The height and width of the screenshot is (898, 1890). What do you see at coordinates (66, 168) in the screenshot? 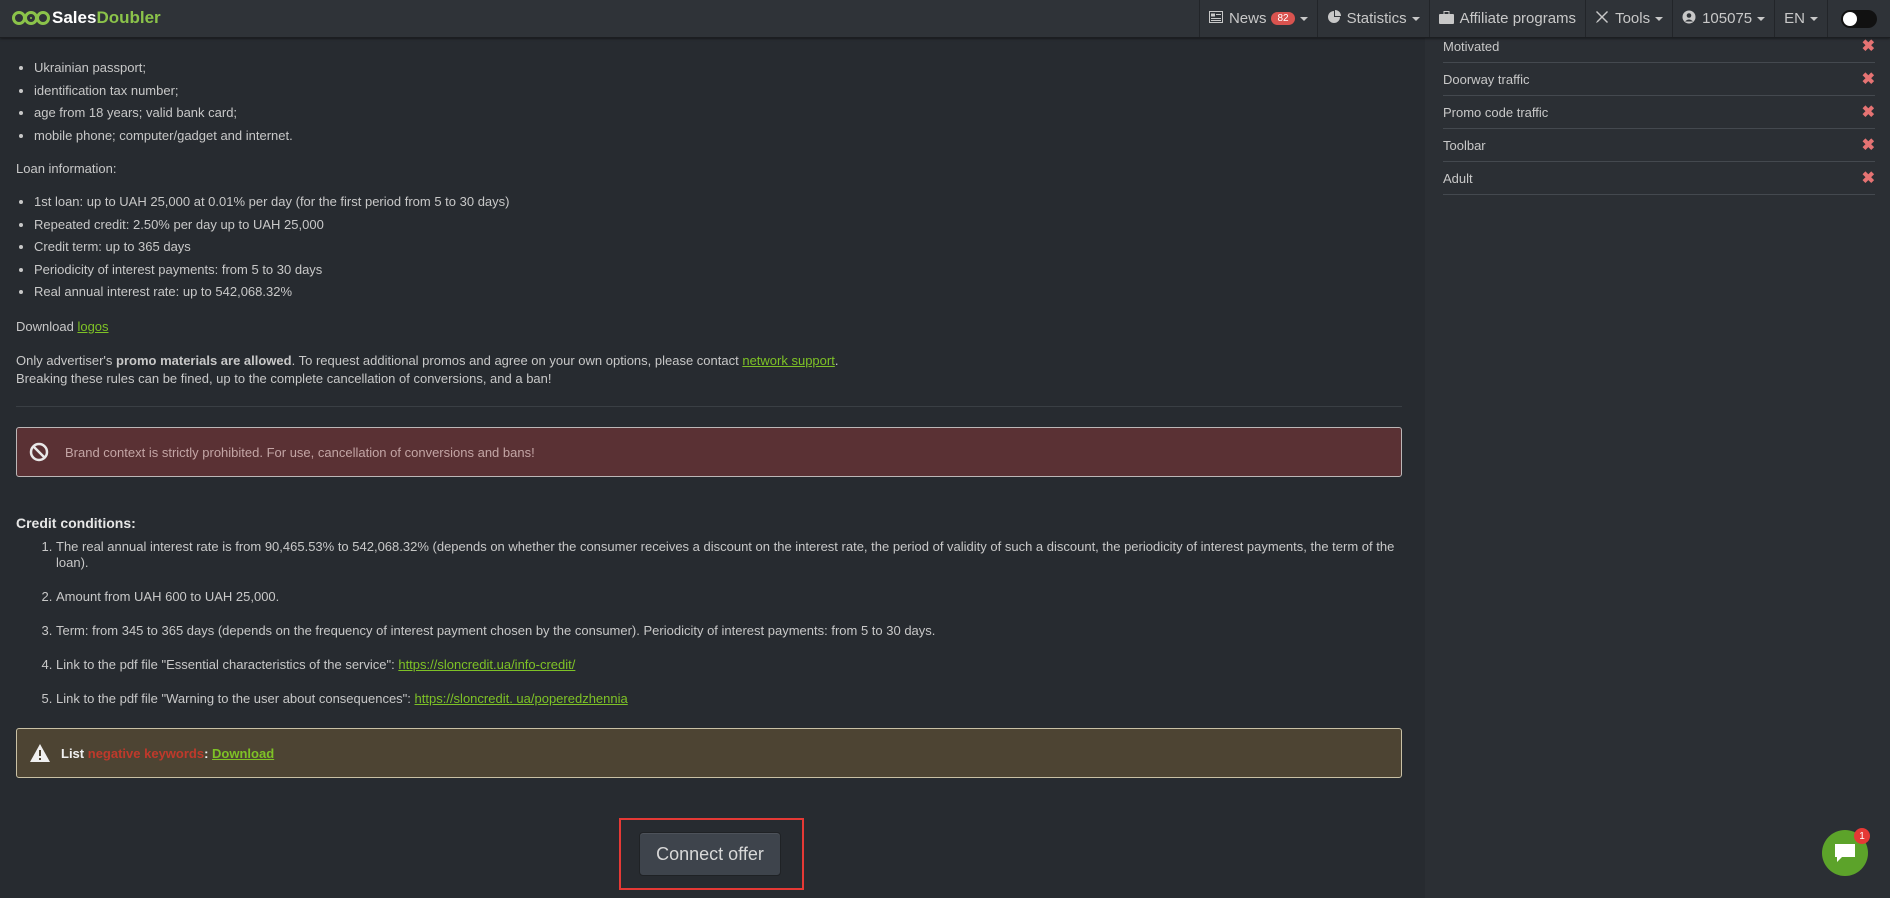
I see `loan-info-heading: Loan information:` at bounding box center [66, 168].